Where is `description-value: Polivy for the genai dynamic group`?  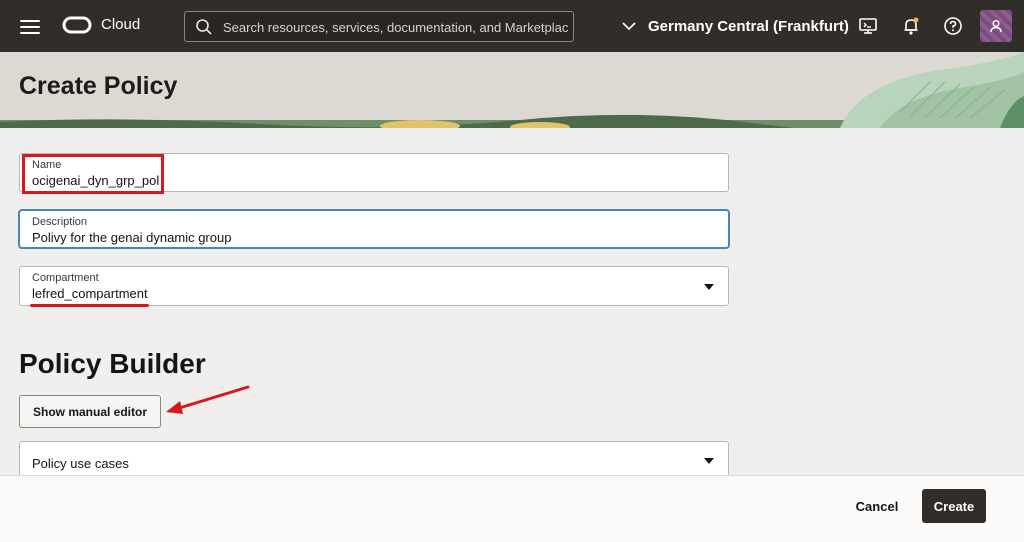
description-value: Polivy for the genai dynamic group is located at coordinates (131, 237).